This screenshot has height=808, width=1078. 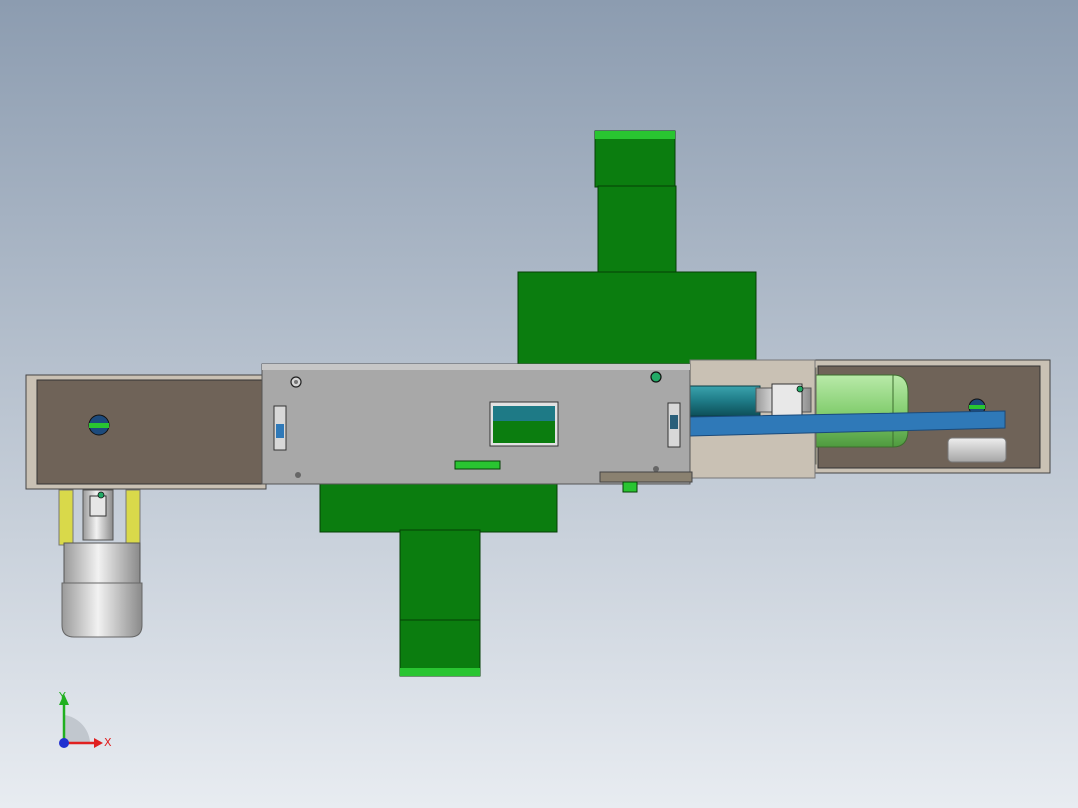 What do you see at coordinates (62, 696) in the screenshot?
I see `axis-y-label: Y` at bounding box center [62, 696].